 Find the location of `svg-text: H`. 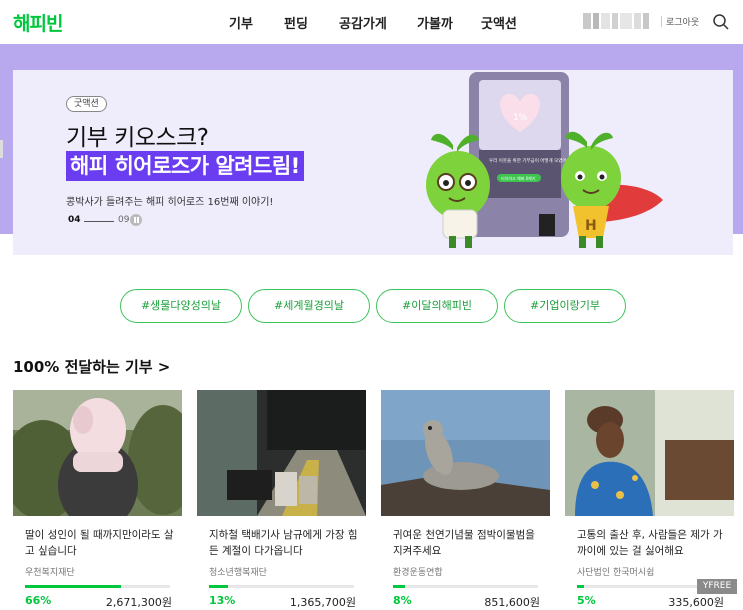

svg-text: H is located at coordinates (591, 226).